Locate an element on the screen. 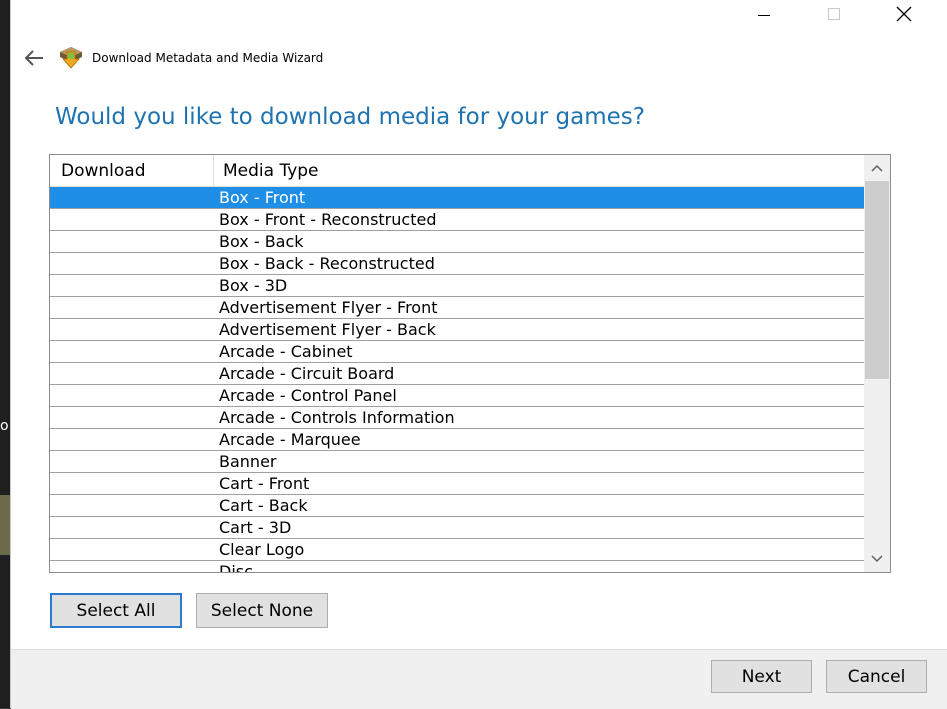 The width and height of the screenshot is (947, 709). maximize-icon is located at coordinates (834, 14).